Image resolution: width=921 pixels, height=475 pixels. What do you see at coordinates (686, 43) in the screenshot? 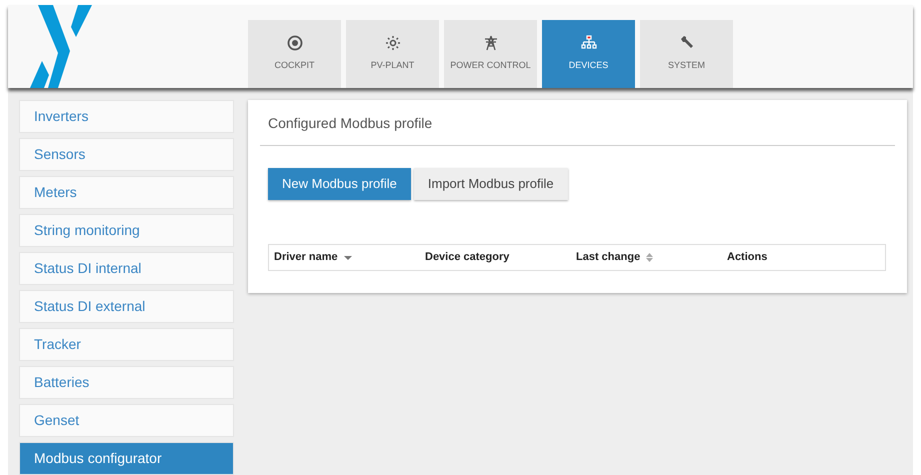
I see `wrench-icon` at bounding box center [686, 43].